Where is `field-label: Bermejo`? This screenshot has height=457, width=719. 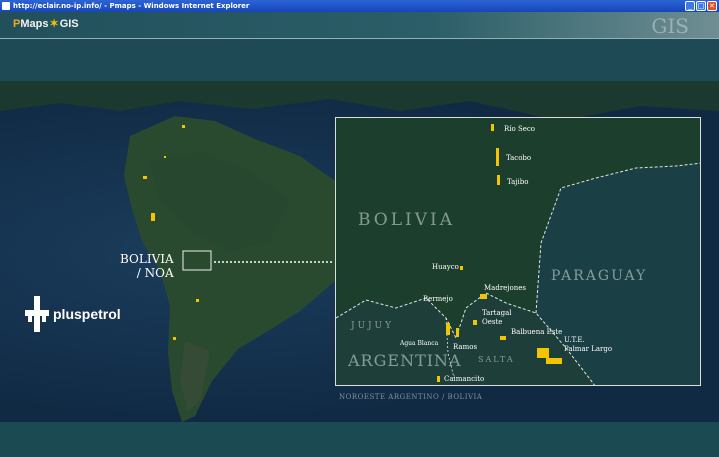
field-label: Bermejo is located at coordinates (438, 299).